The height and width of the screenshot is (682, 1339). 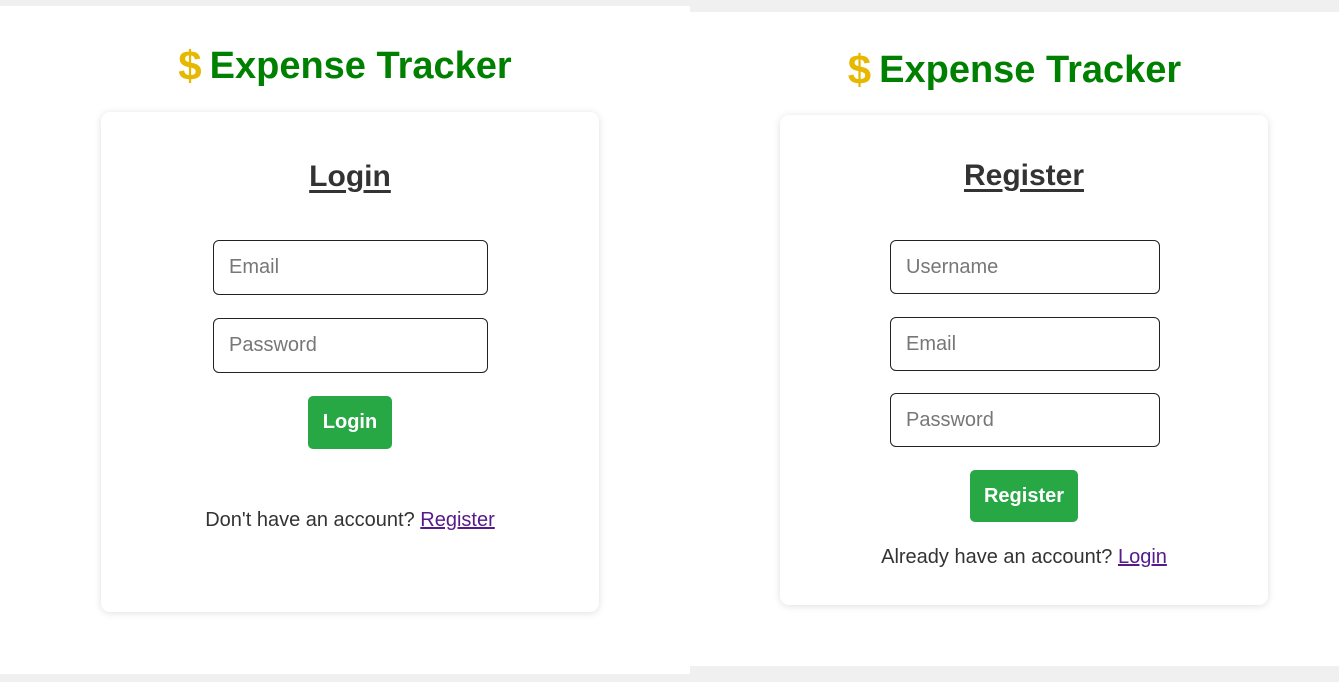 What do you see at coordinates (997, 557) in the screenshot?
I see `register-footer-prompt: Already have an account?` at bounding box center [997, 557].